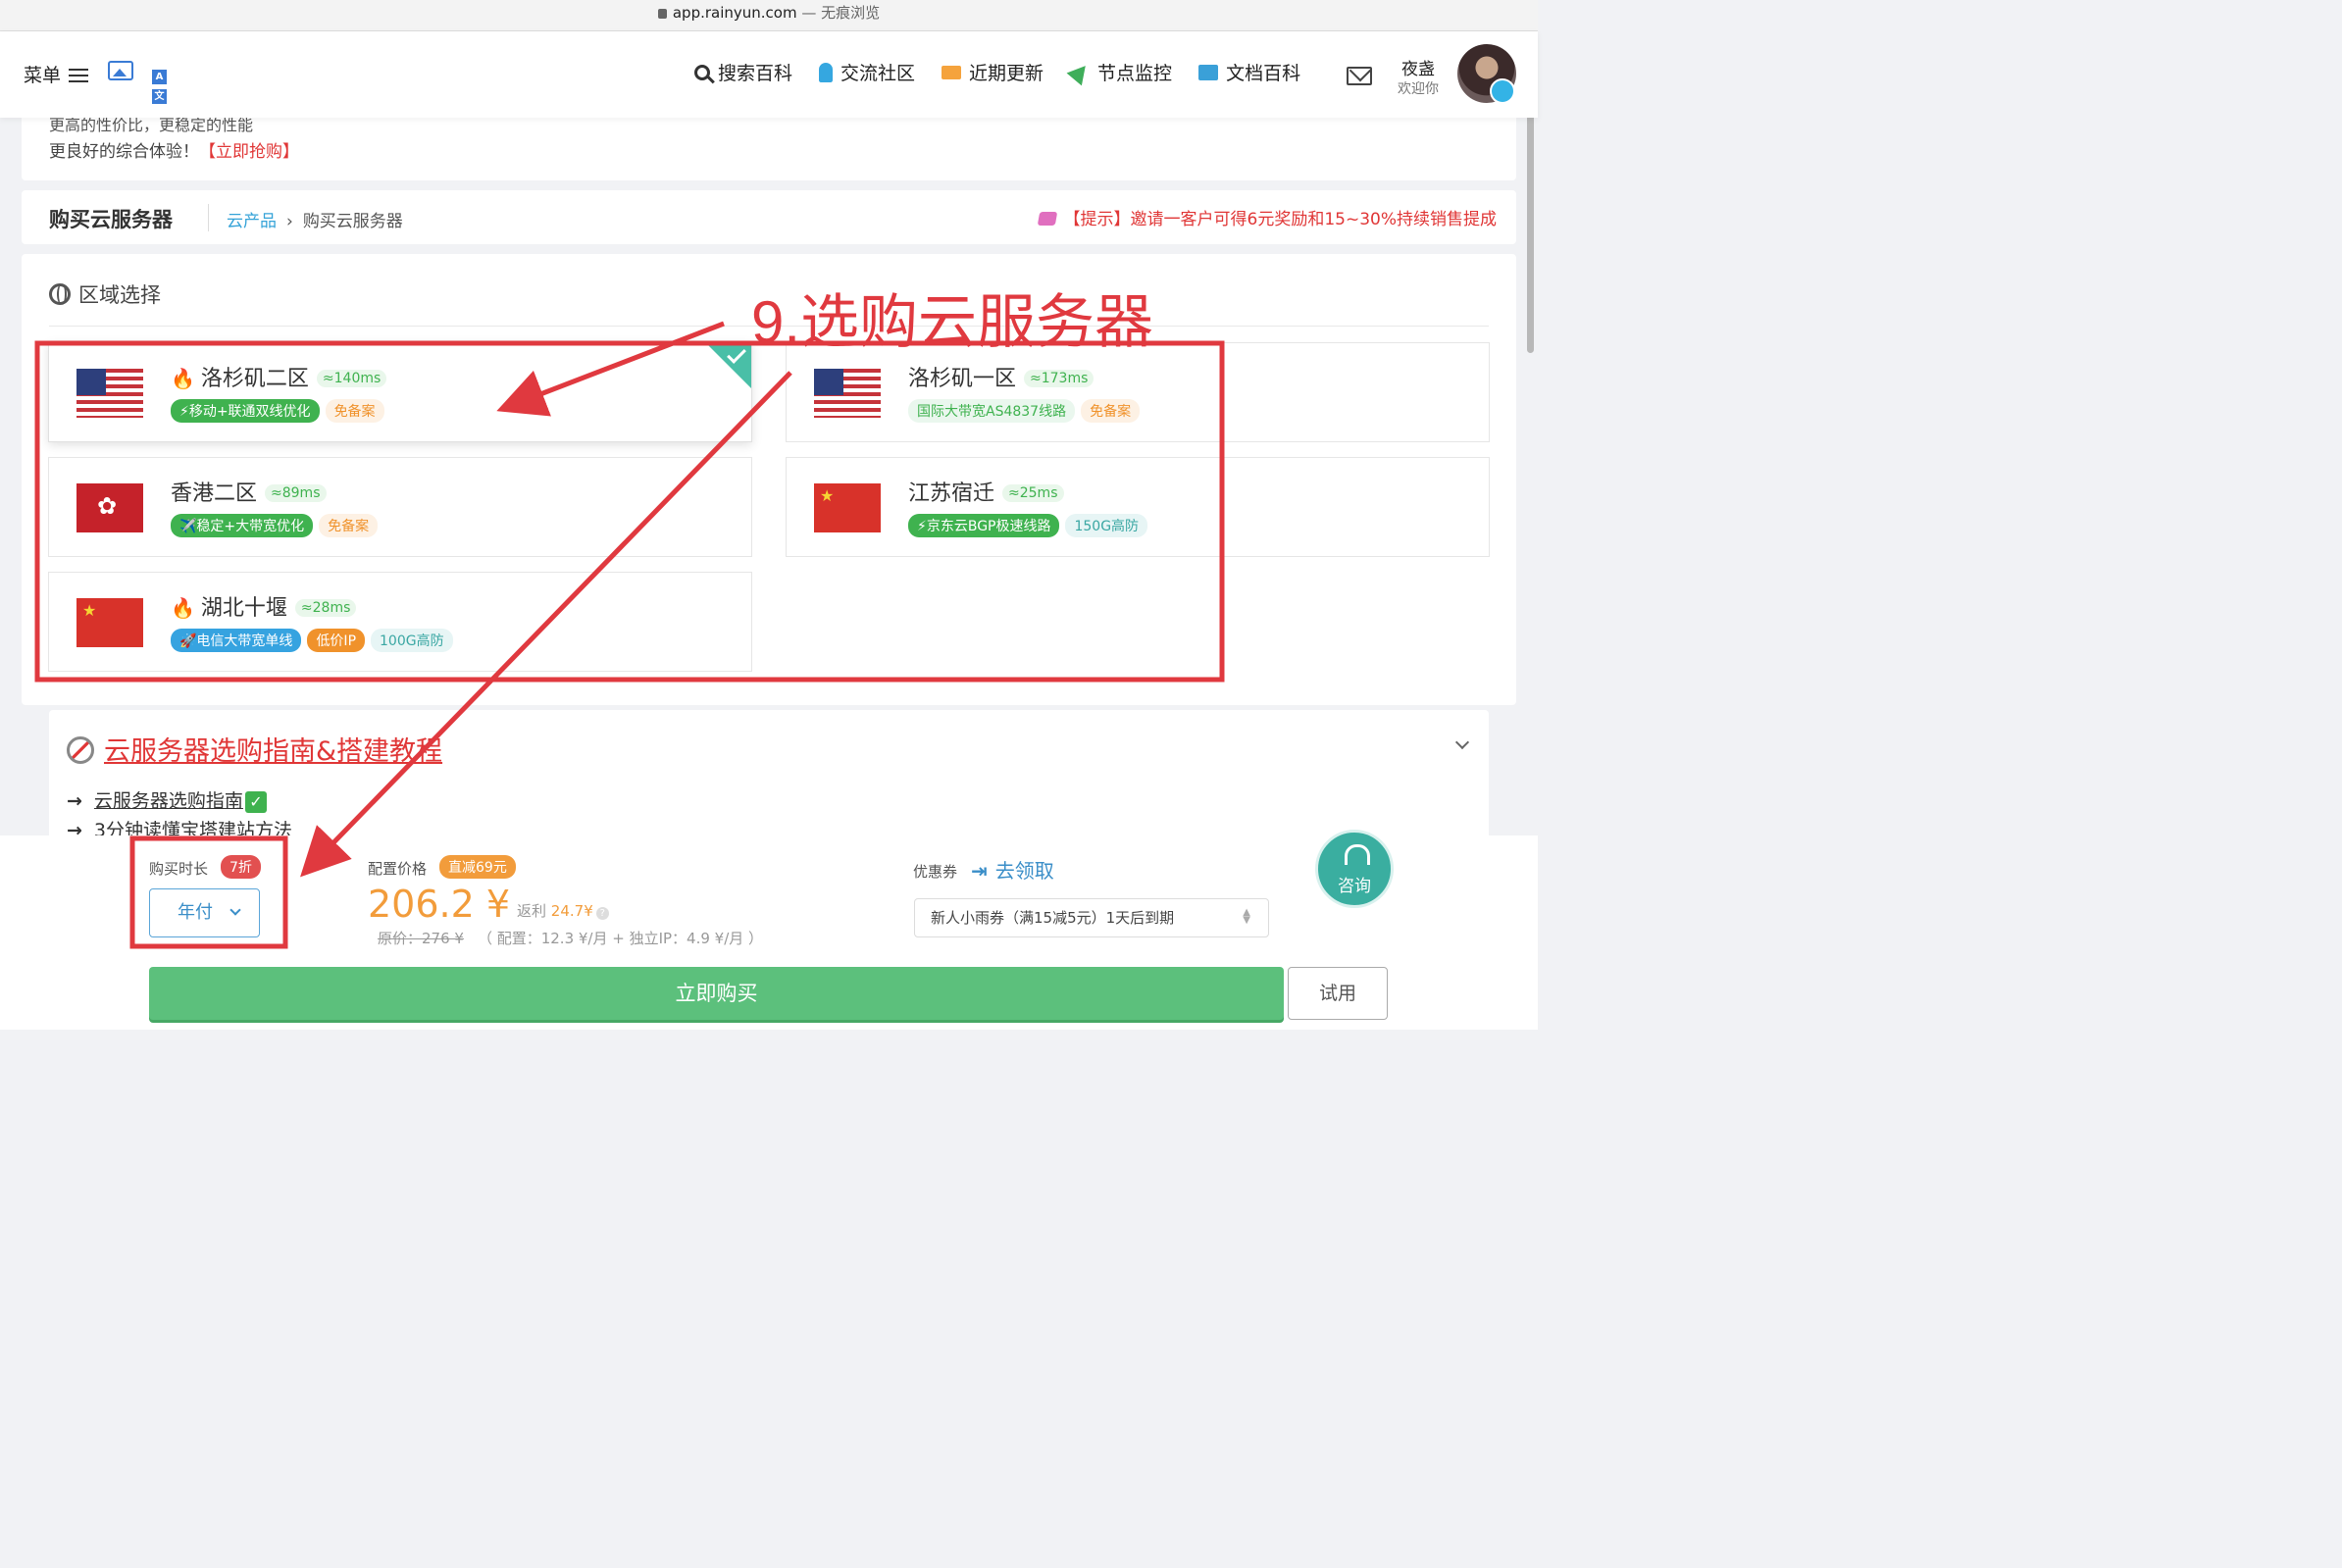 The image size is (2342, 1568). I want to click on private-mode-label: — 无痕浏览, so click(838, 13).